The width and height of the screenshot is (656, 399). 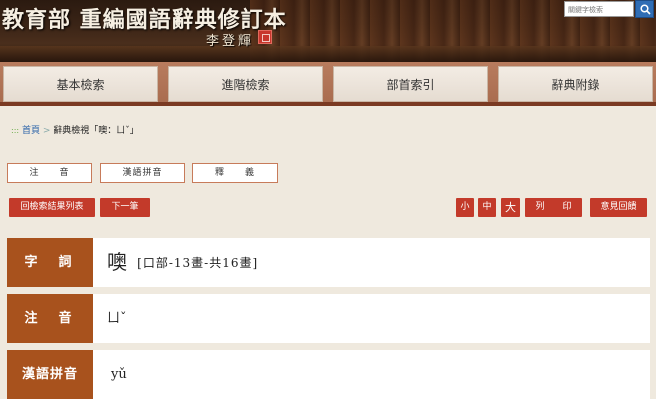 I want to click on breadcrumb-home-link: 首頁, so click(x=31, y=131).